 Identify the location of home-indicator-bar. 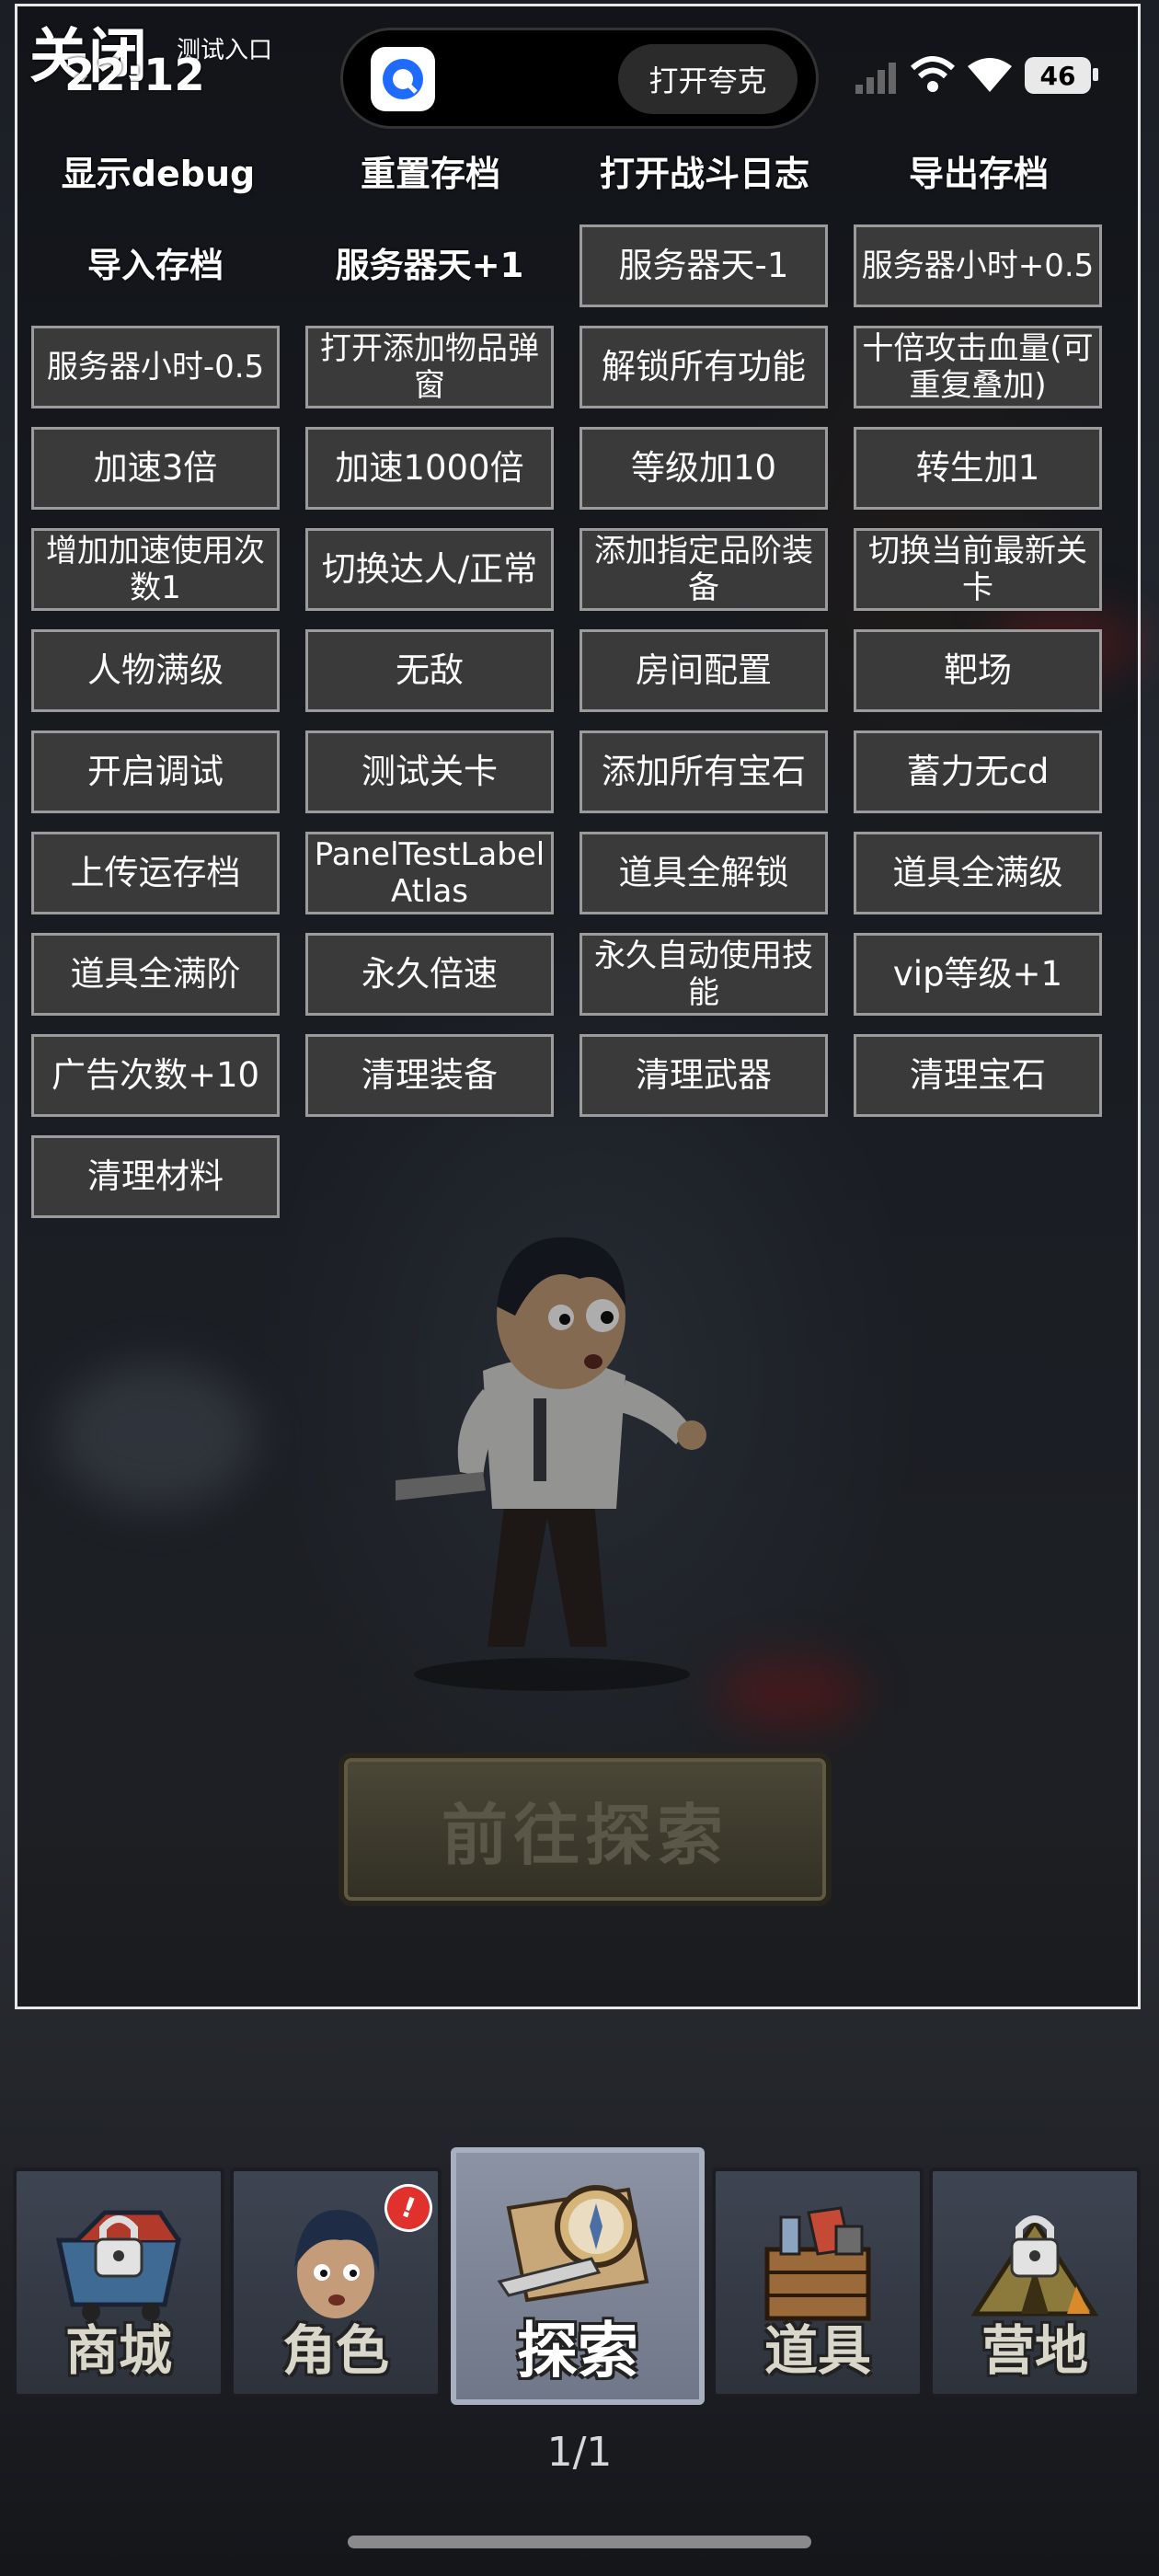
(579, 2542).